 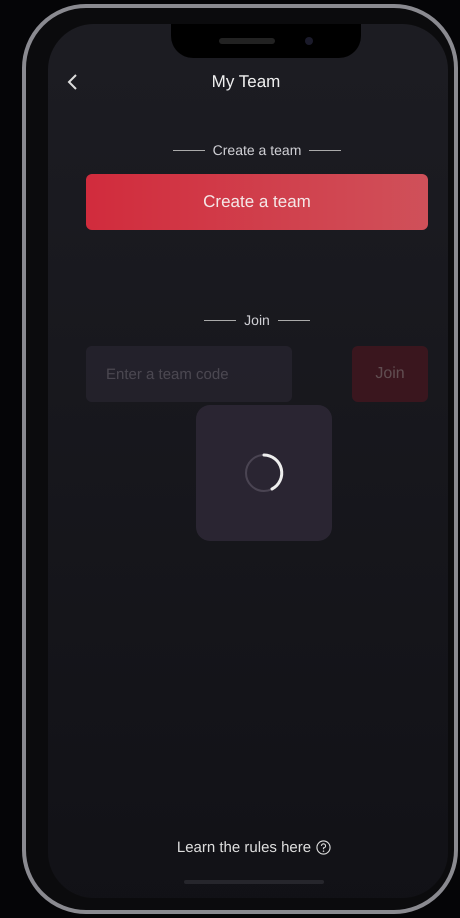 What do you see at coordinates (309, 41) in the screenshot?
I see `camera-dot` at bounding box center [309, 41].